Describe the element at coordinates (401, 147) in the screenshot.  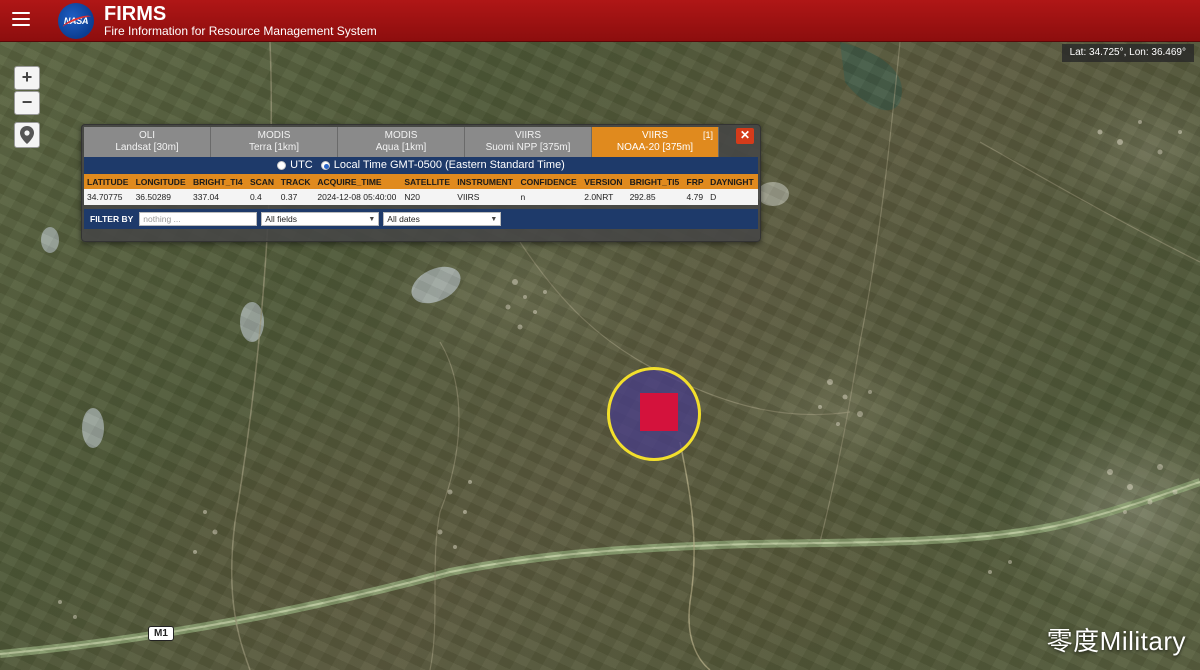
I see `tab-subtitle: Aqua [1km]` at that location.